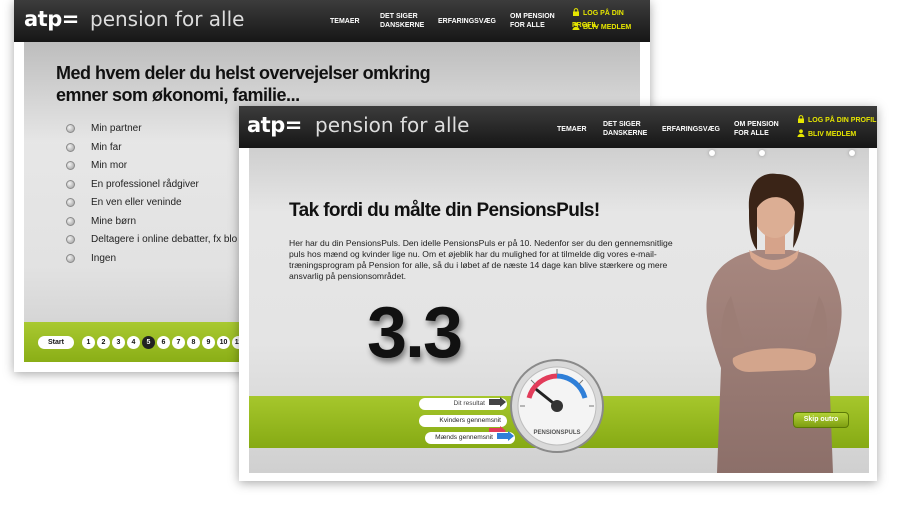  What do you see at coordinates (842, 120) in the screenshot?
I see `login-label: LOG PÅ DIN PROFIL` at bounding box center [842, 120].